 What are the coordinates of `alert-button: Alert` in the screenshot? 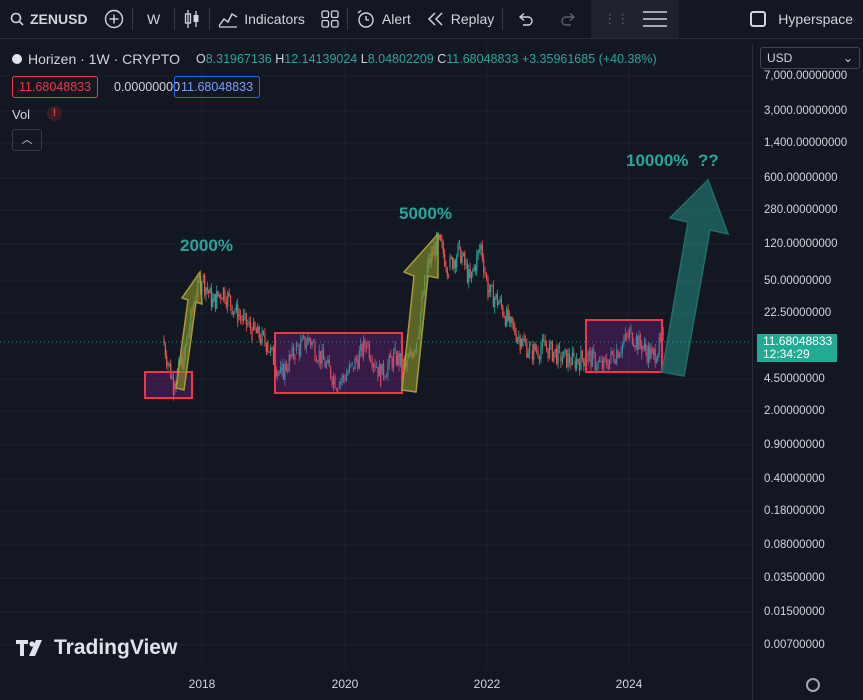 It's located at (383, 19).